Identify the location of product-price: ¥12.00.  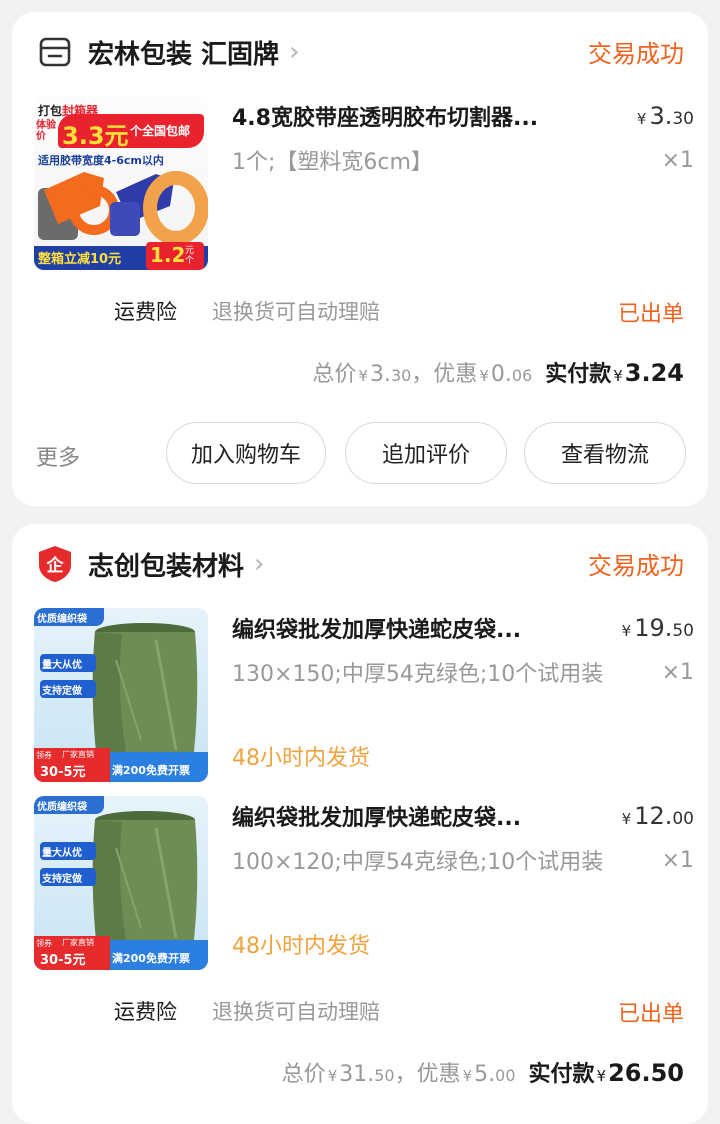
(657, 816).